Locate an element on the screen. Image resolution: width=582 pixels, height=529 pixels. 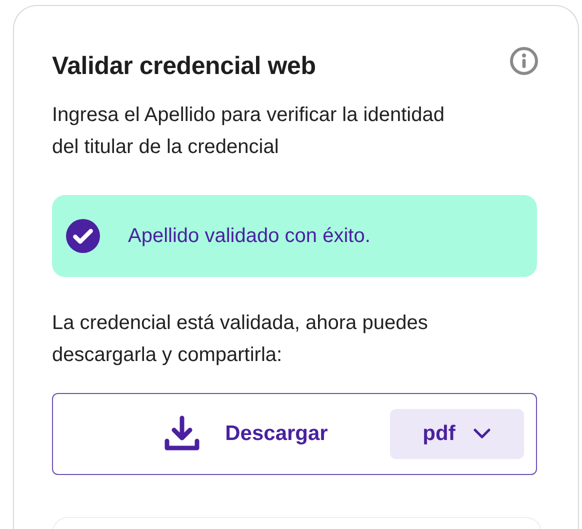
check-circle-icon is located at coordinates (83, 236).